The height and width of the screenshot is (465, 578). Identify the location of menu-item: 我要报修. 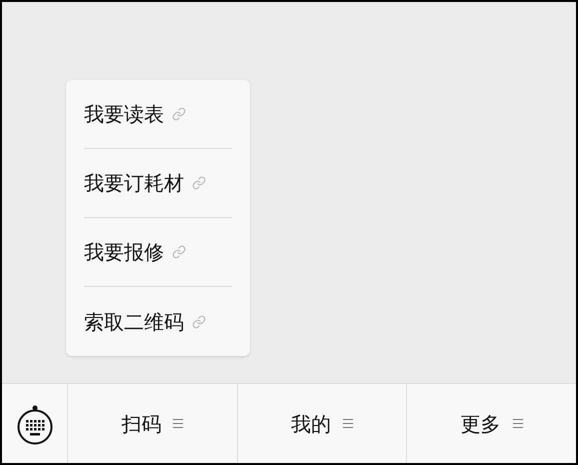
(158, 252).